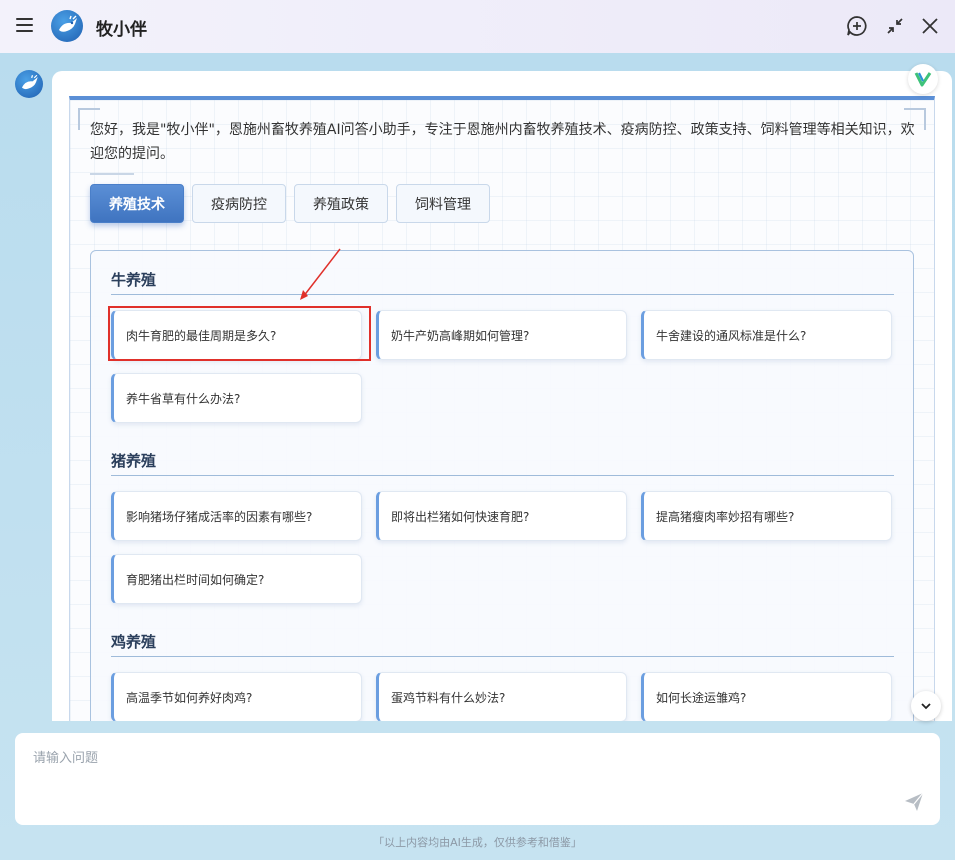  I want to click on check-badge-icon, so click(923, 79).